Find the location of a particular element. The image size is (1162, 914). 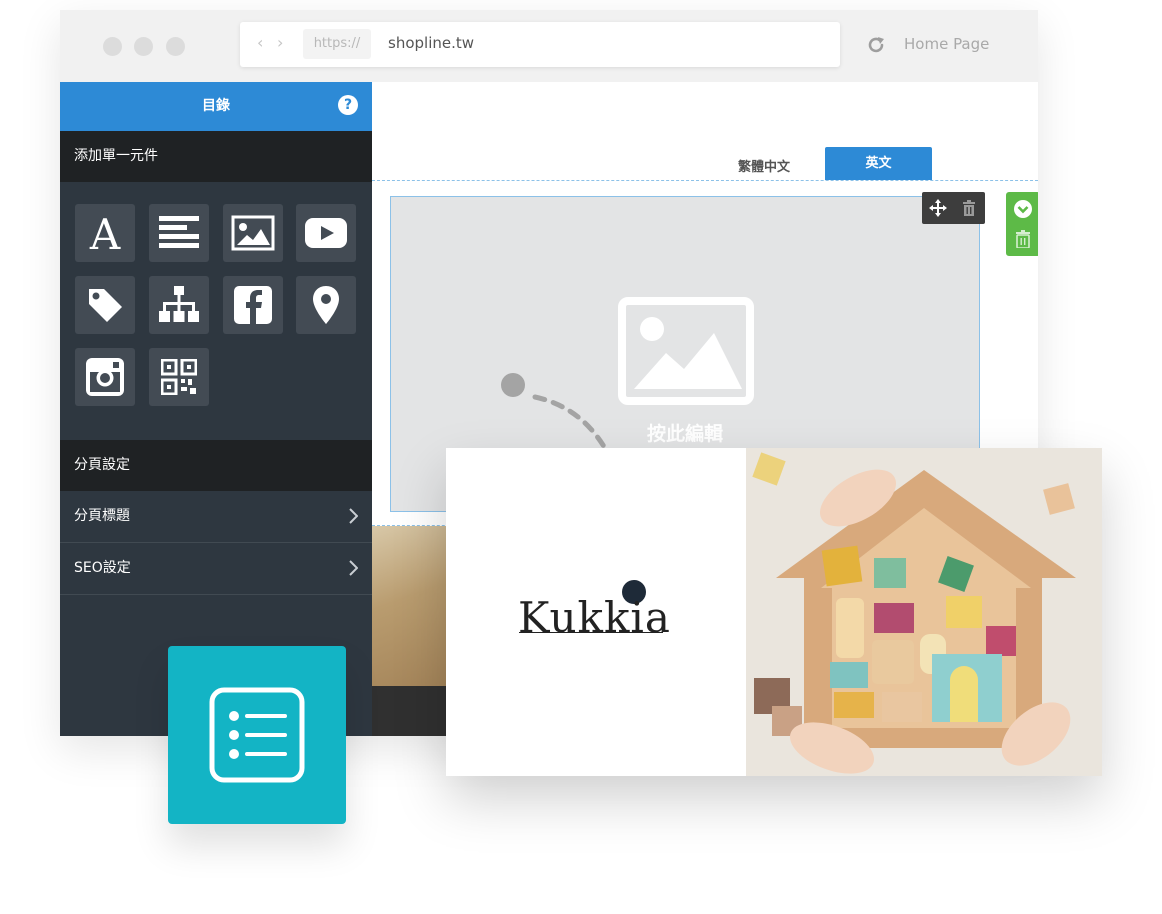

home-page-link: Home Page is located at coordinates (946, 44).